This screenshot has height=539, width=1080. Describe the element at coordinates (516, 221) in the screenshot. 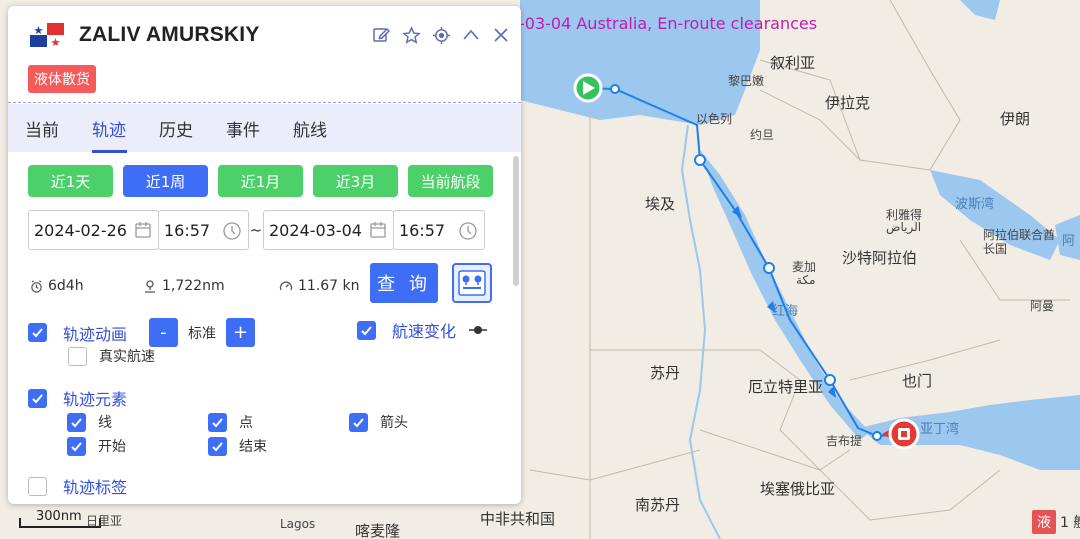

I see `panel-scrollbar` at that location.